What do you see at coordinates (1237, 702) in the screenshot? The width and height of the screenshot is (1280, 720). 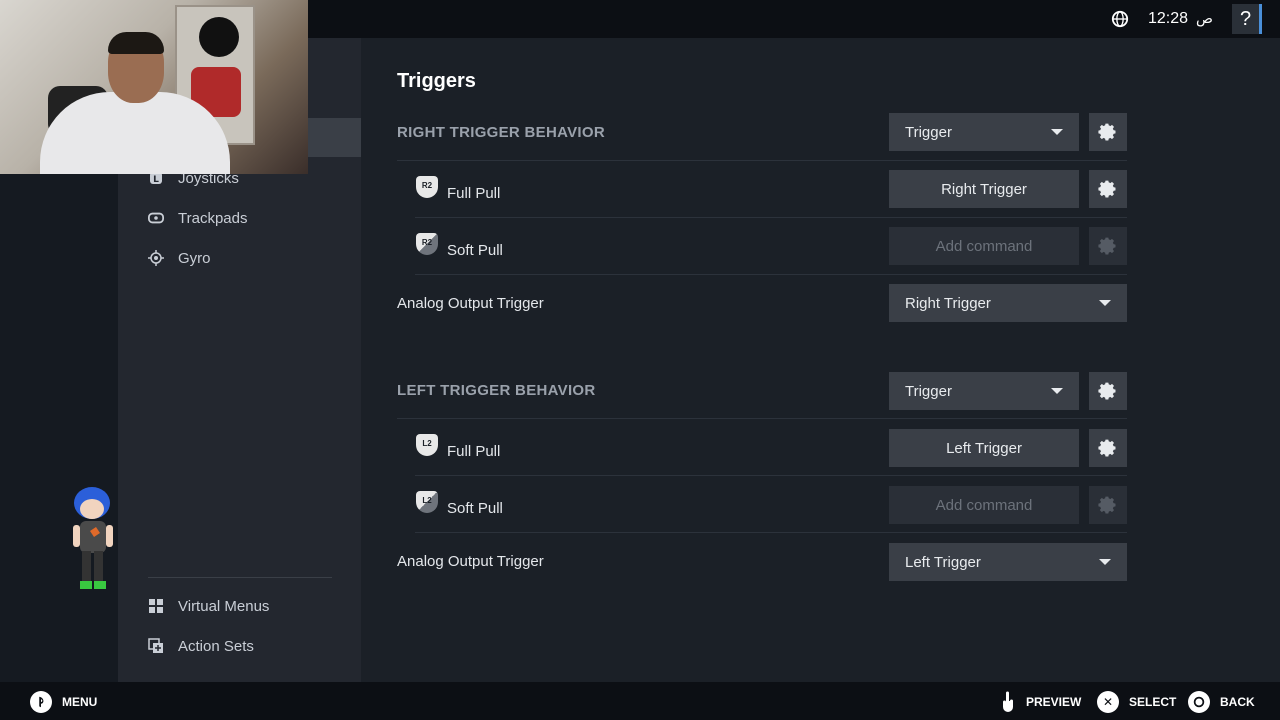 I see `back-label: BACK` at bounding box center [1237, 702].